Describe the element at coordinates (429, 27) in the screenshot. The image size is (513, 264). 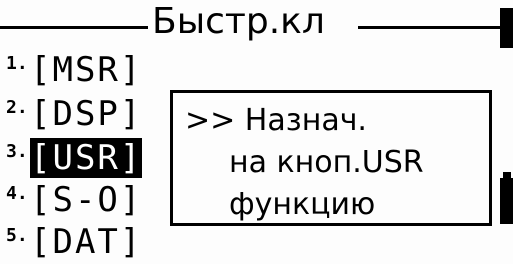
I see `header-rule-right` at that location.